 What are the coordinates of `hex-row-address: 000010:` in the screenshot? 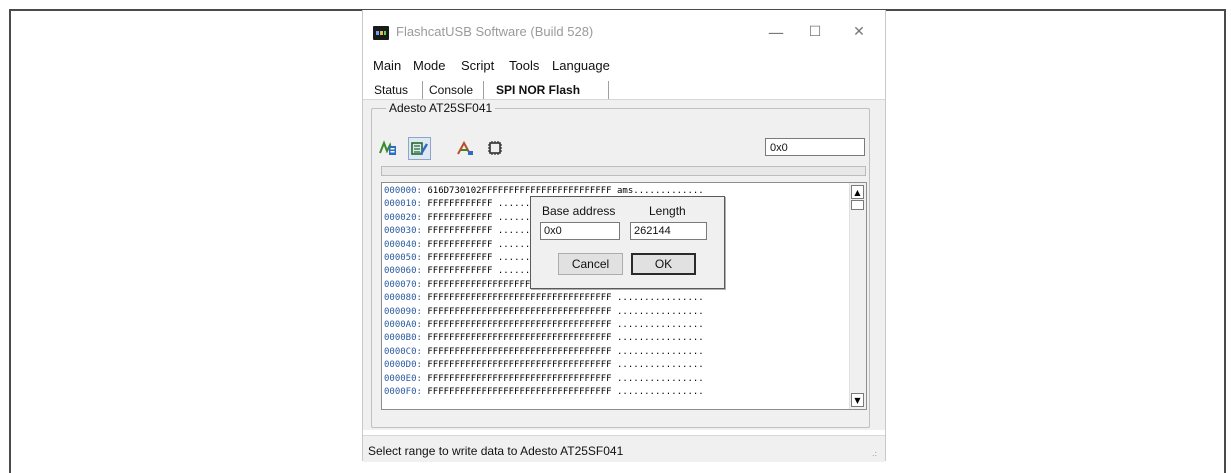 It's located at (403, 204).